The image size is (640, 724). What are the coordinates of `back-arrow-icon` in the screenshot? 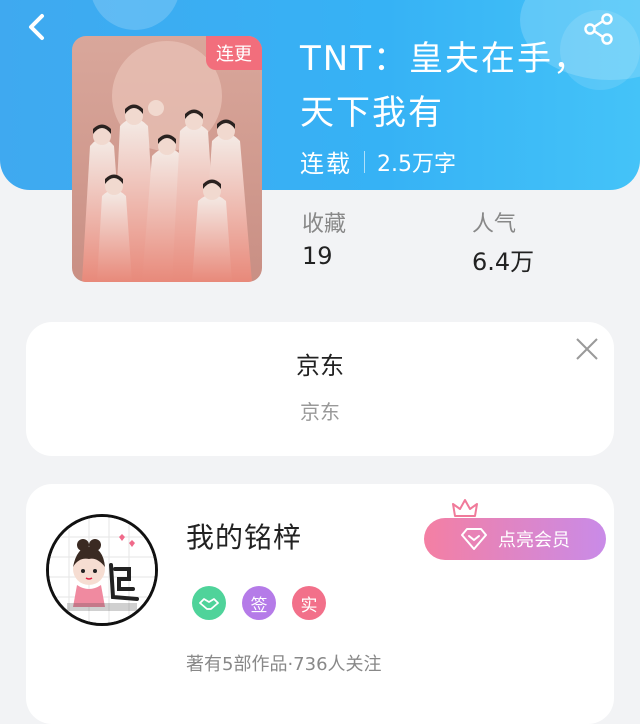 It's located at (37, 27).